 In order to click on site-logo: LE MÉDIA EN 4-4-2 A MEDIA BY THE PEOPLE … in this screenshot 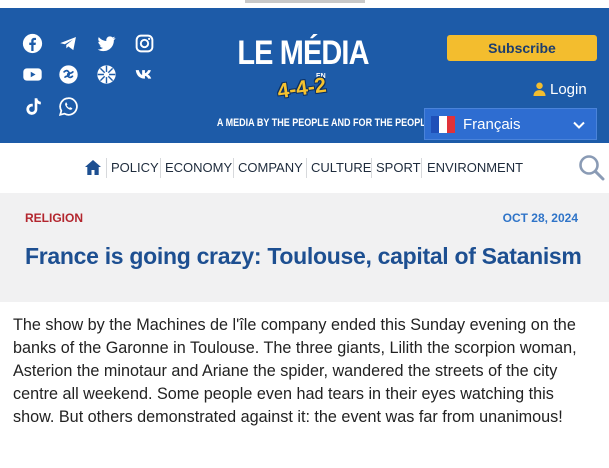, I will do `click(315, 80)`.